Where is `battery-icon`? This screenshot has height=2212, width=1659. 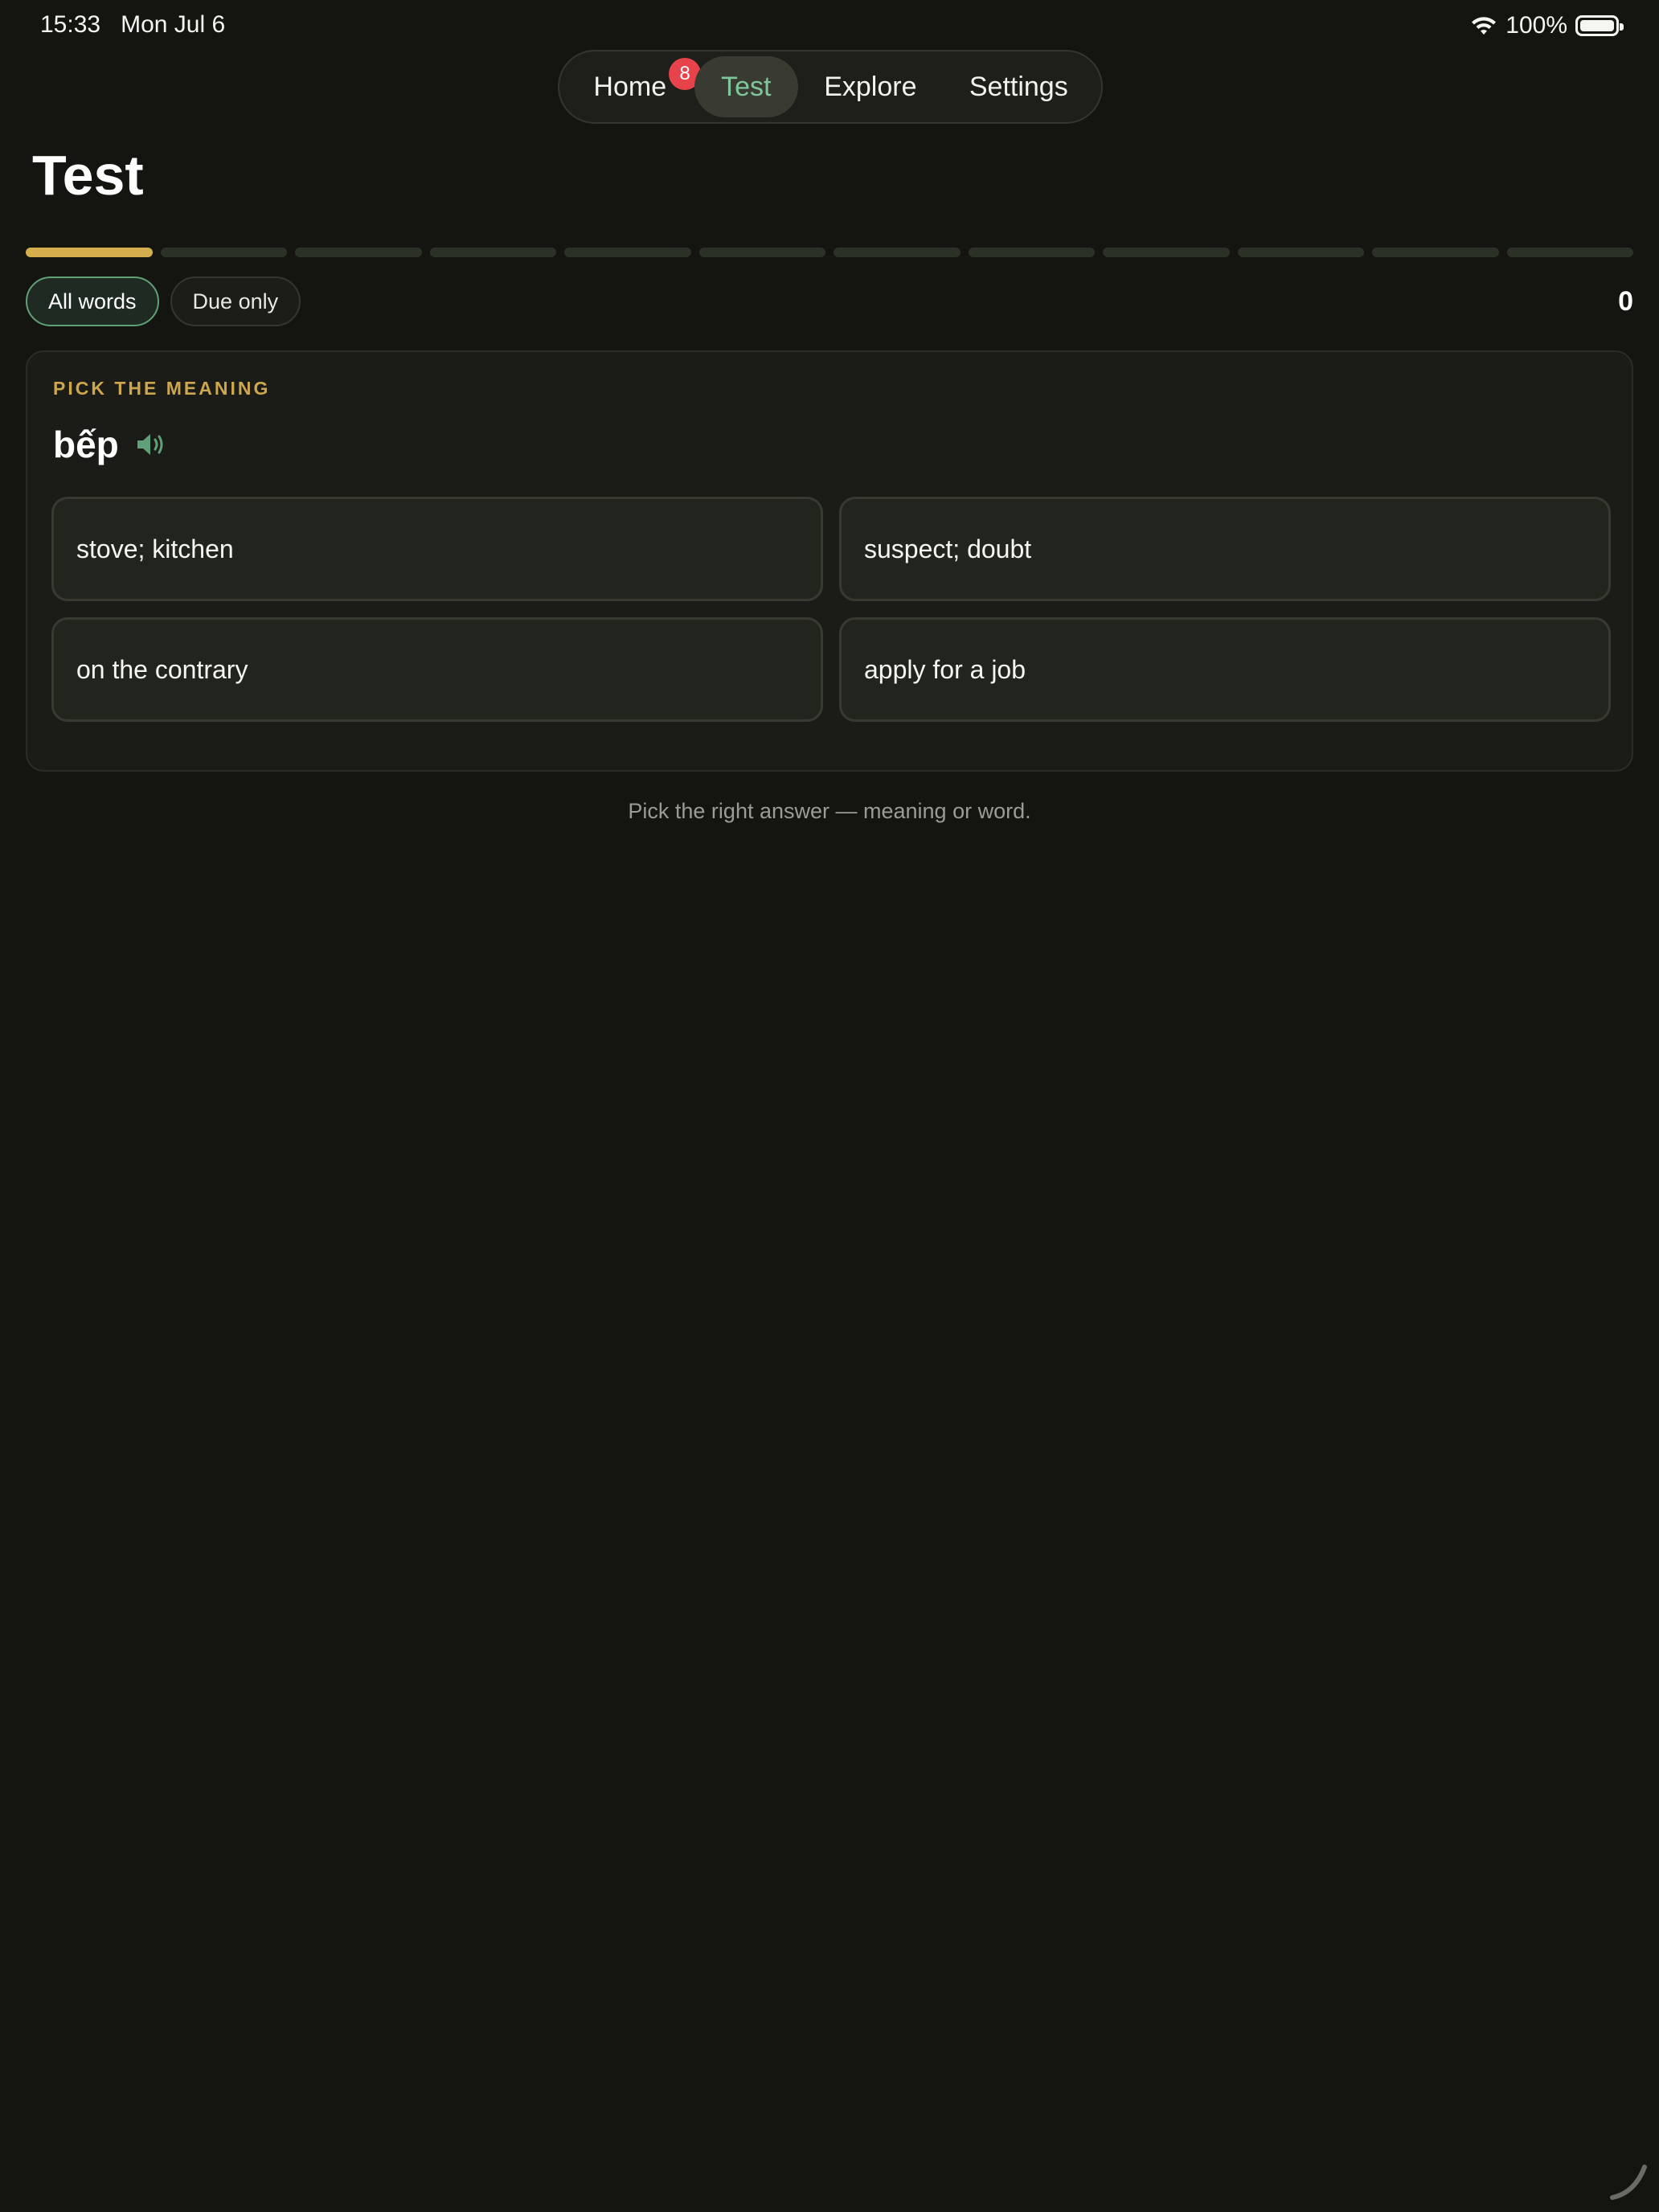 battery-icon is located at coordinates (1599, 25).